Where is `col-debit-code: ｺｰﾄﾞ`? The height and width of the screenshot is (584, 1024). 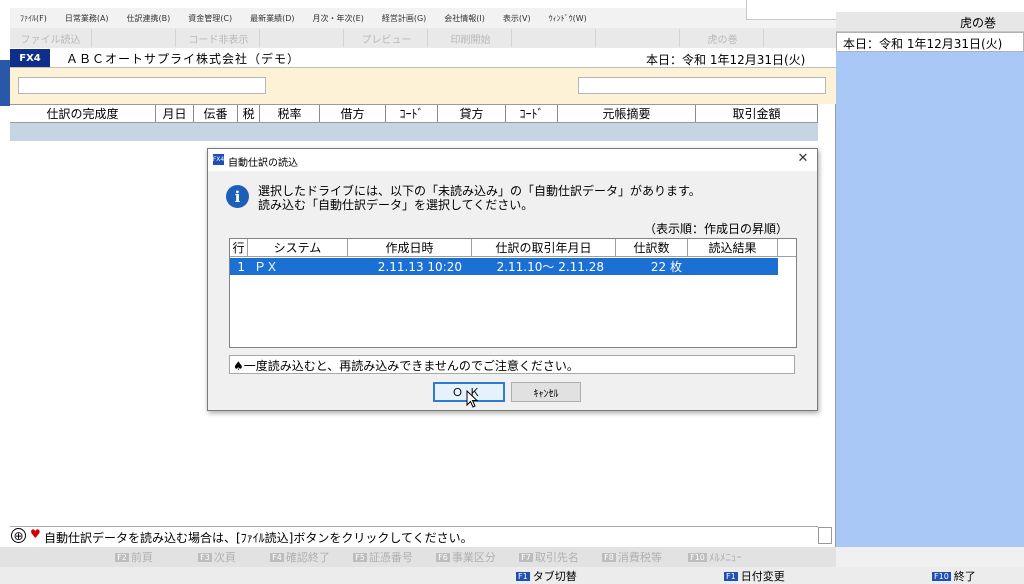
col-debit-code: ｺｰﾄﾞ is located at coordinates (412, 113).